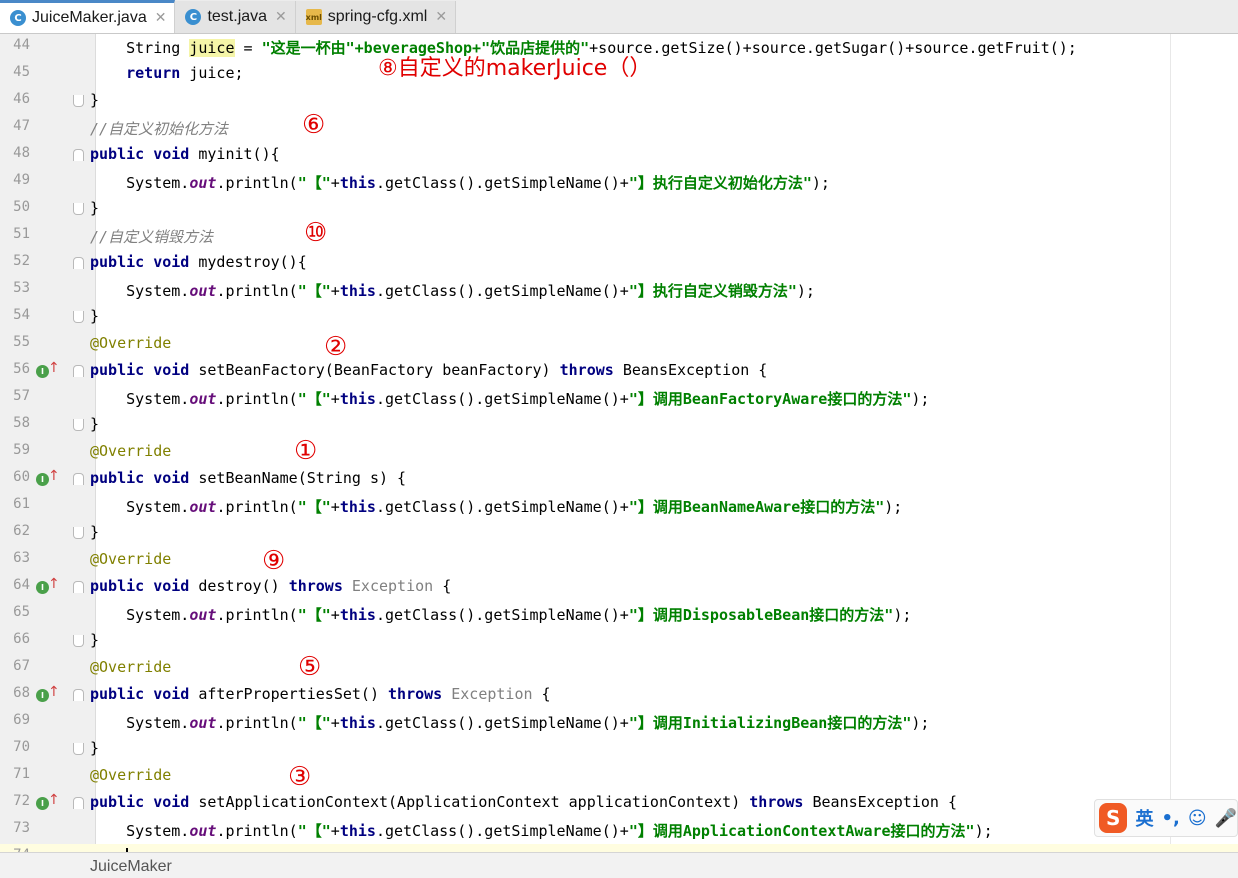  Describe the element at coordinates (21, 315) in the screenshot. I see `line-number: 54` at that location.